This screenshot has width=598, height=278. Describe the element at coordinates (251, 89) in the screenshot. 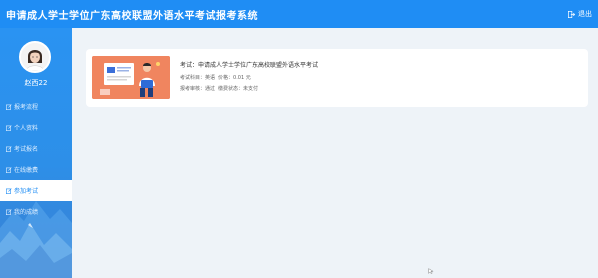

I see `payment-value: 未支付` at that location.